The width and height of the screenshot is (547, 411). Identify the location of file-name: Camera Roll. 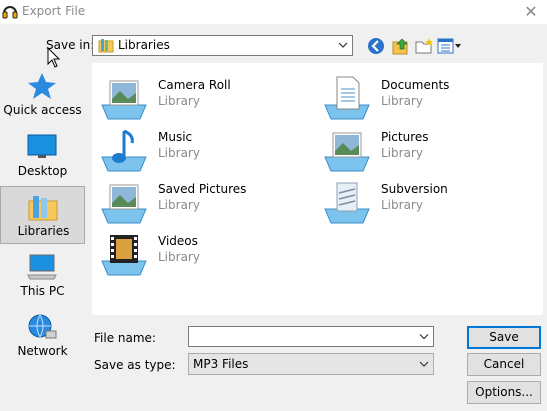
(194, 85).